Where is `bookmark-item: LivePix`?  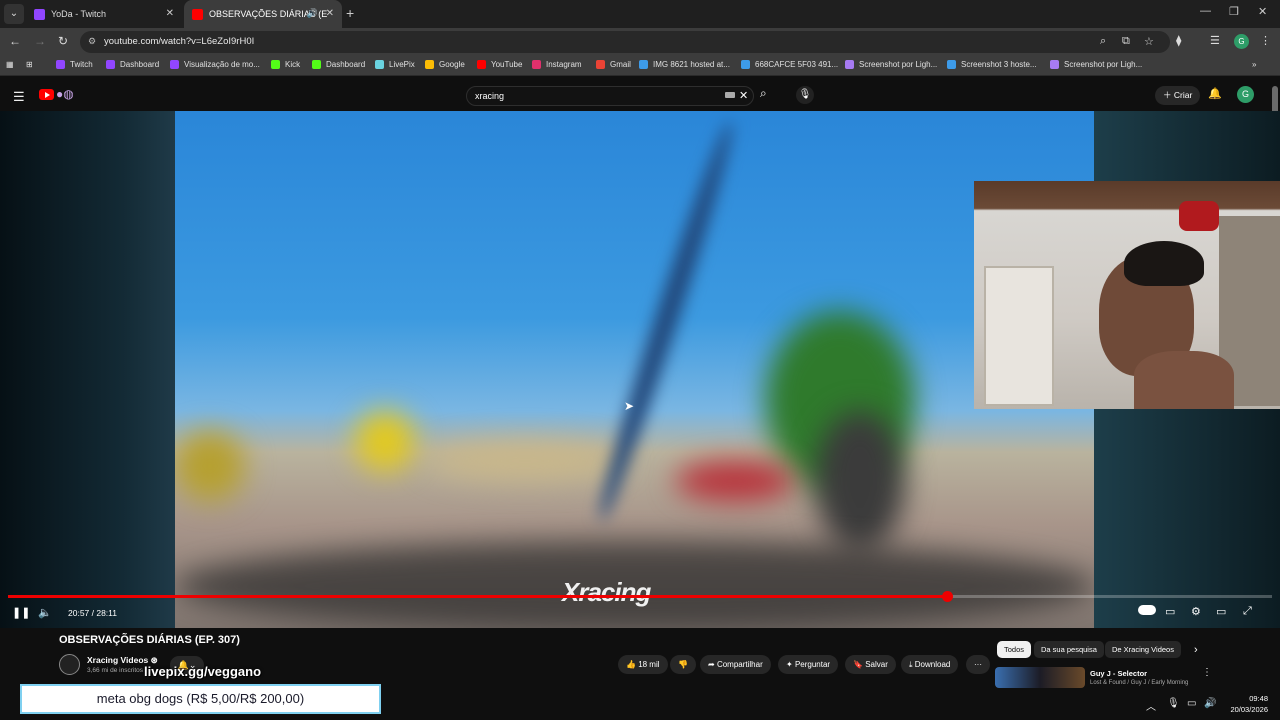 bookmark-item: LivePix is located at coordinates (395, 64).